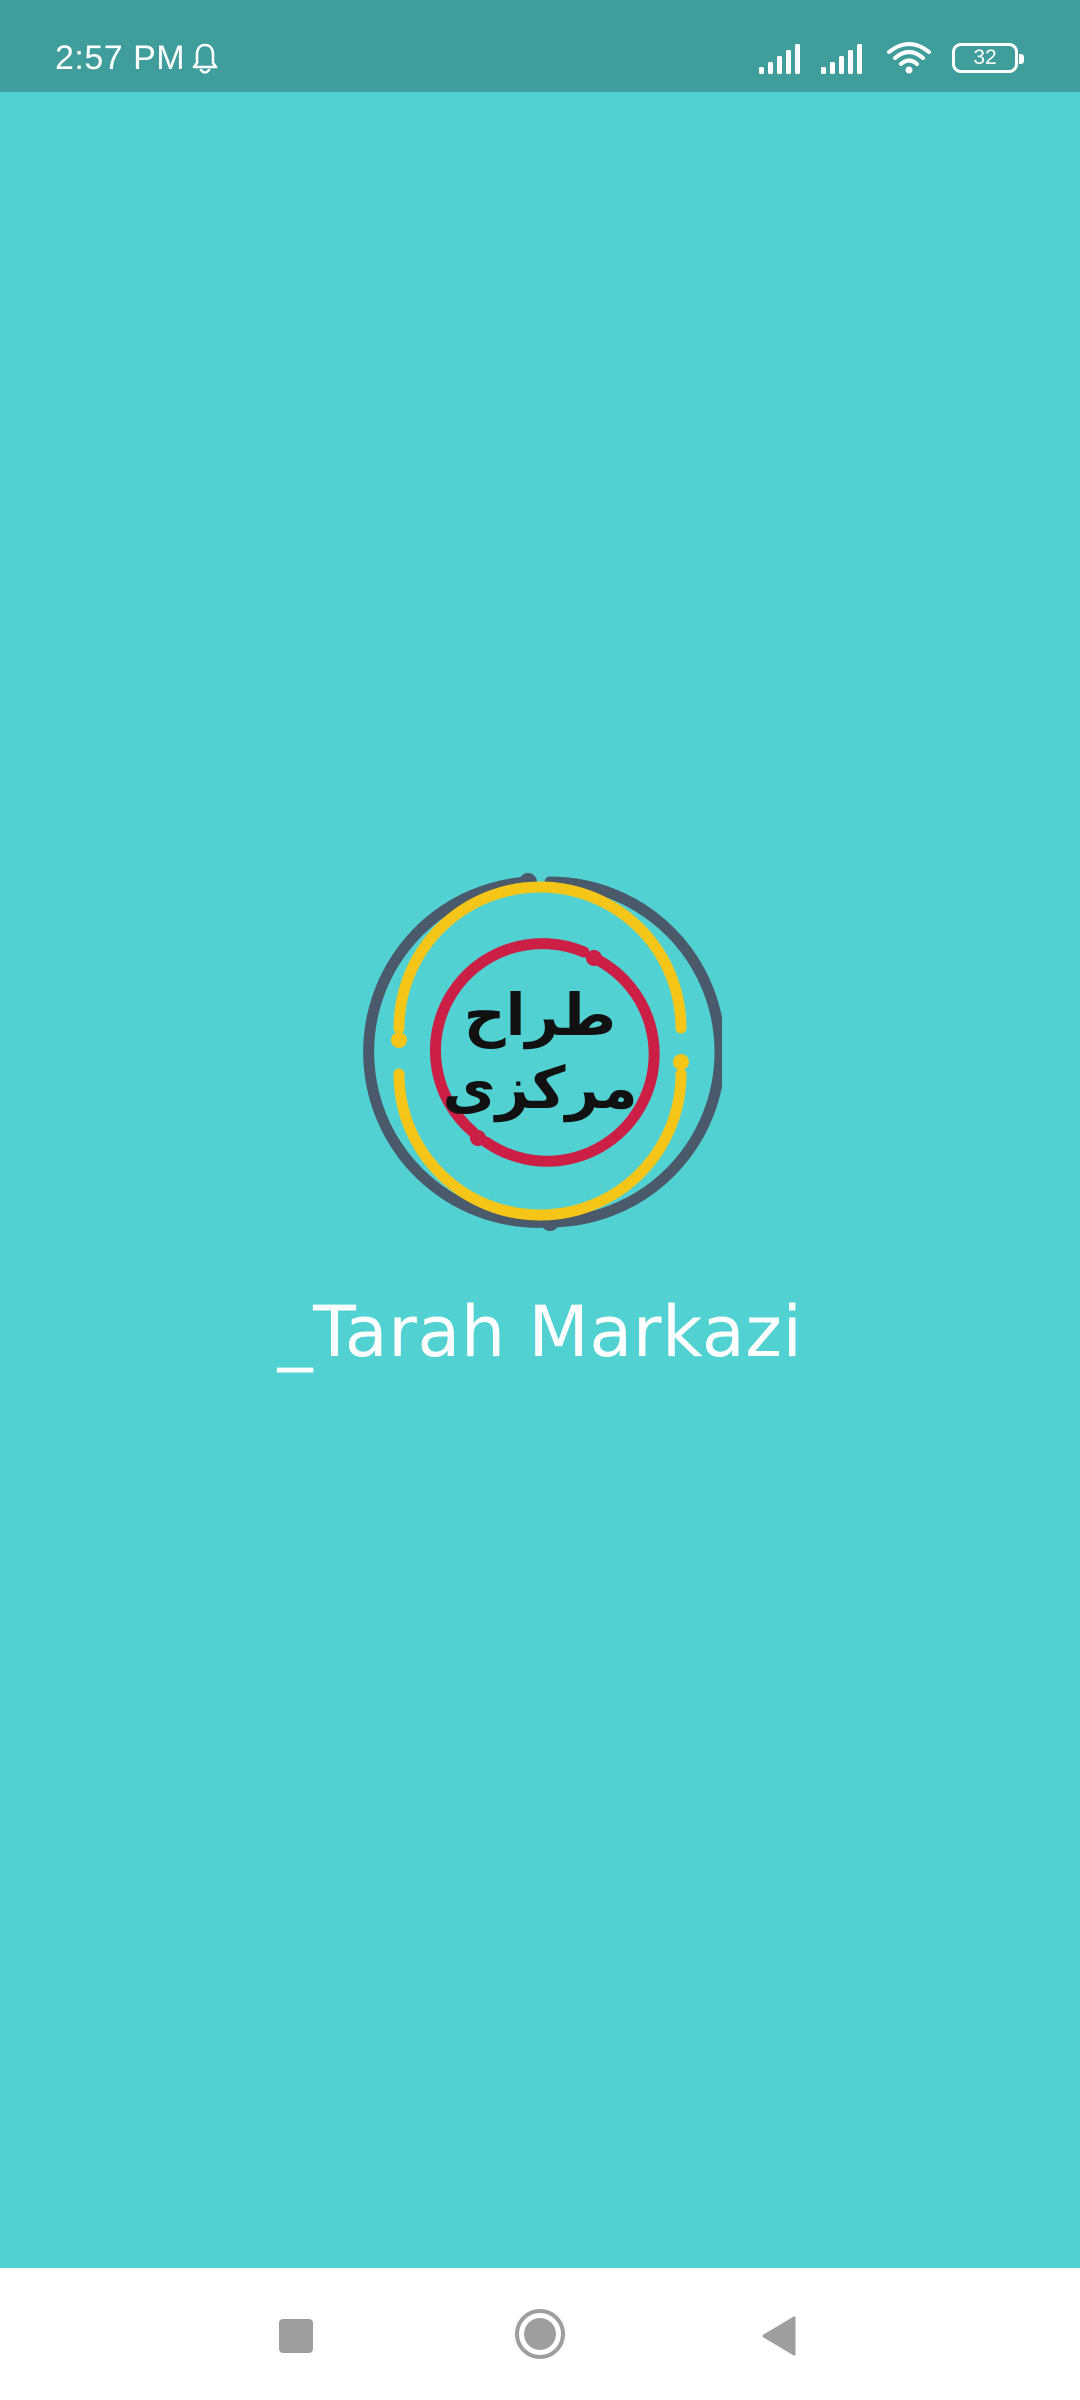  I want to click on app-logo: طراح مرکزی, so click(542, 1052).